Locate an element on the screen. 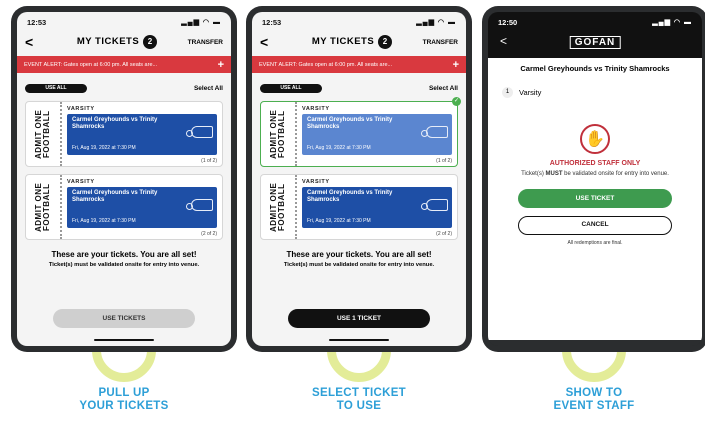 The image size is (705, 421). detail-footer is located at coordinates (595, 343).